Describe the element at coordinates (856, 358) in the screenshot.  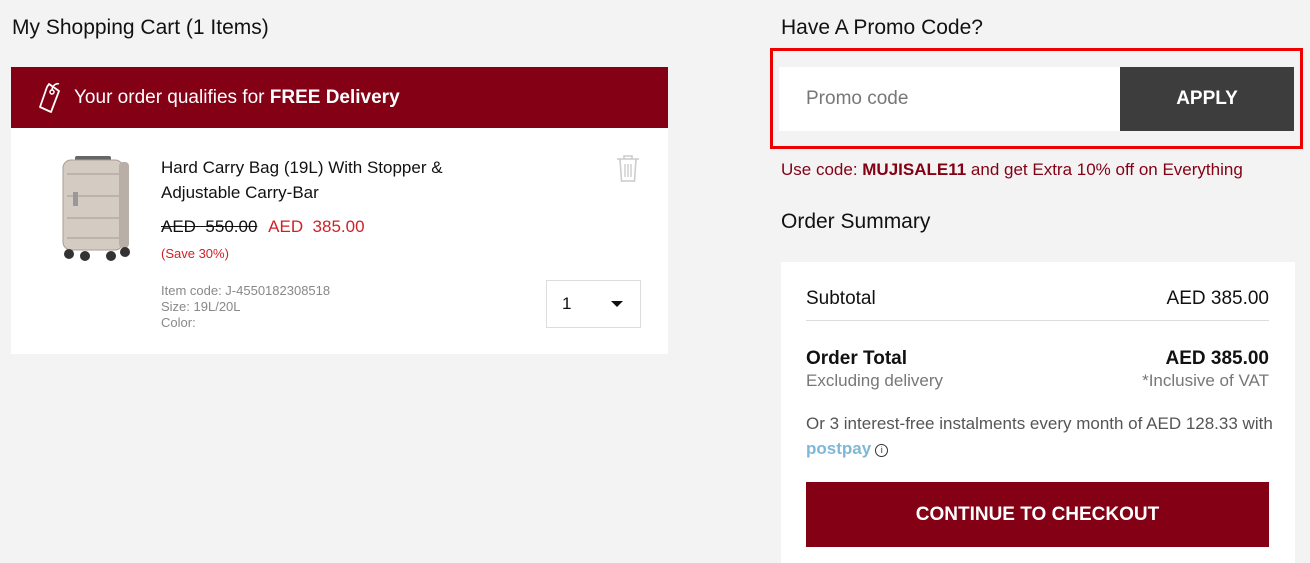
I see `order-total-label: Order Total` at that location.